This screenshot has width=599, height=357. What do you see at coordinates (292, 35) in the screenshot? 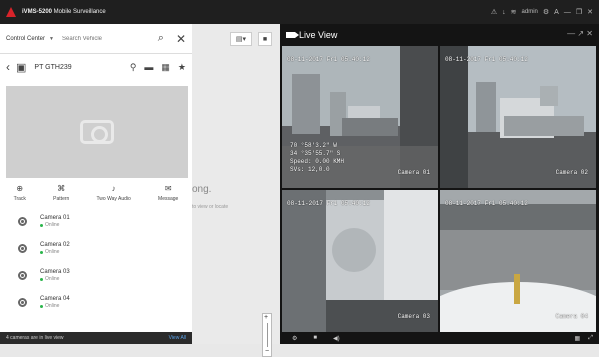
I see `video-camera-icon` at bounding box center [292, 35].